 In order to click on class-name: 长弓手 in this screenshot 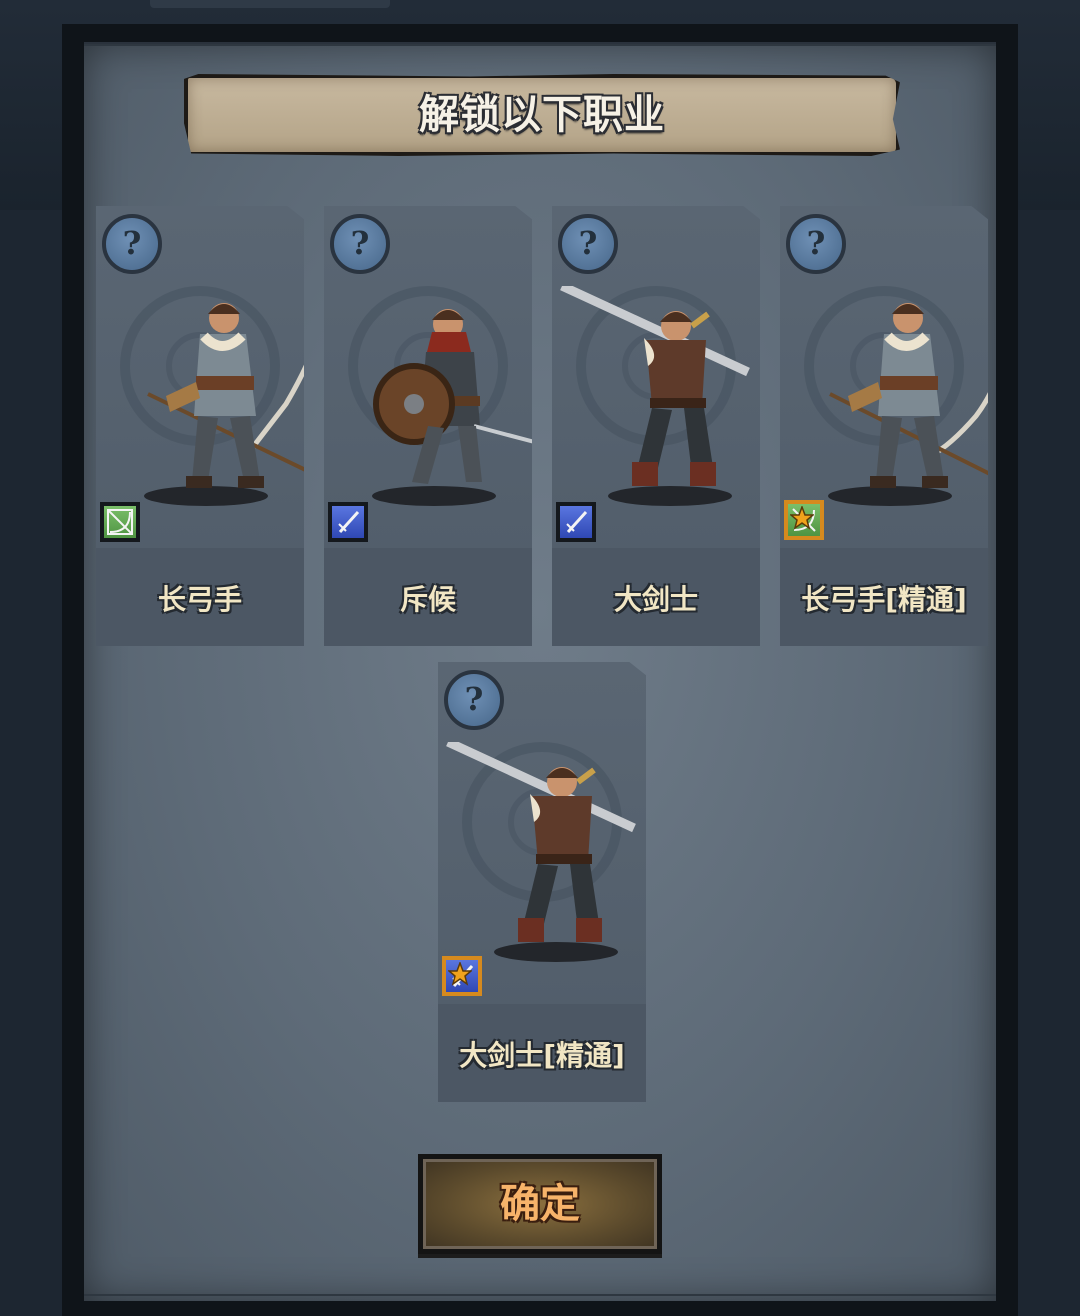, I will do `click(199, 599)`.